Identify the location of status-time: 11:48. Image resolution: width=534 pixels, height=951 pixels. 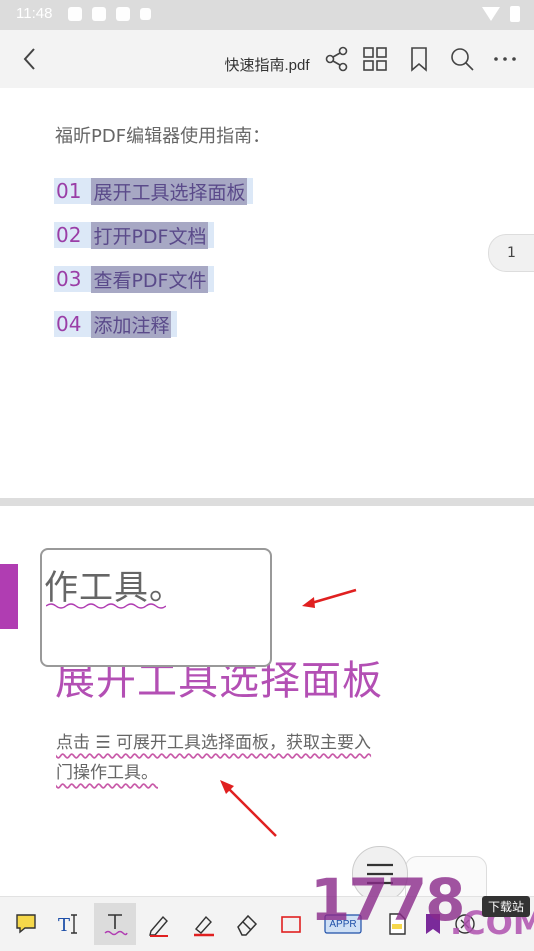
(34, 13).